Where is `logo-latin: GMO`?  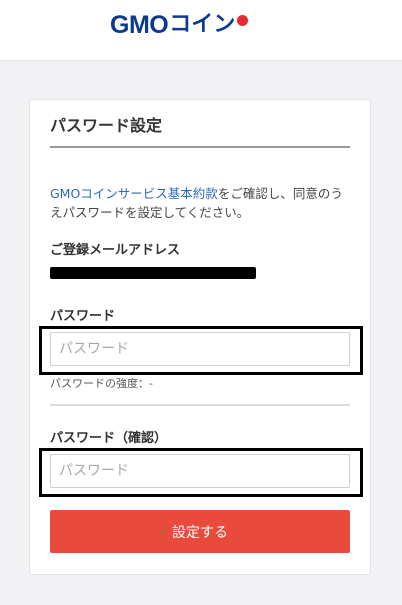
logo-latin: GMO is located at coordinates (139, 25).